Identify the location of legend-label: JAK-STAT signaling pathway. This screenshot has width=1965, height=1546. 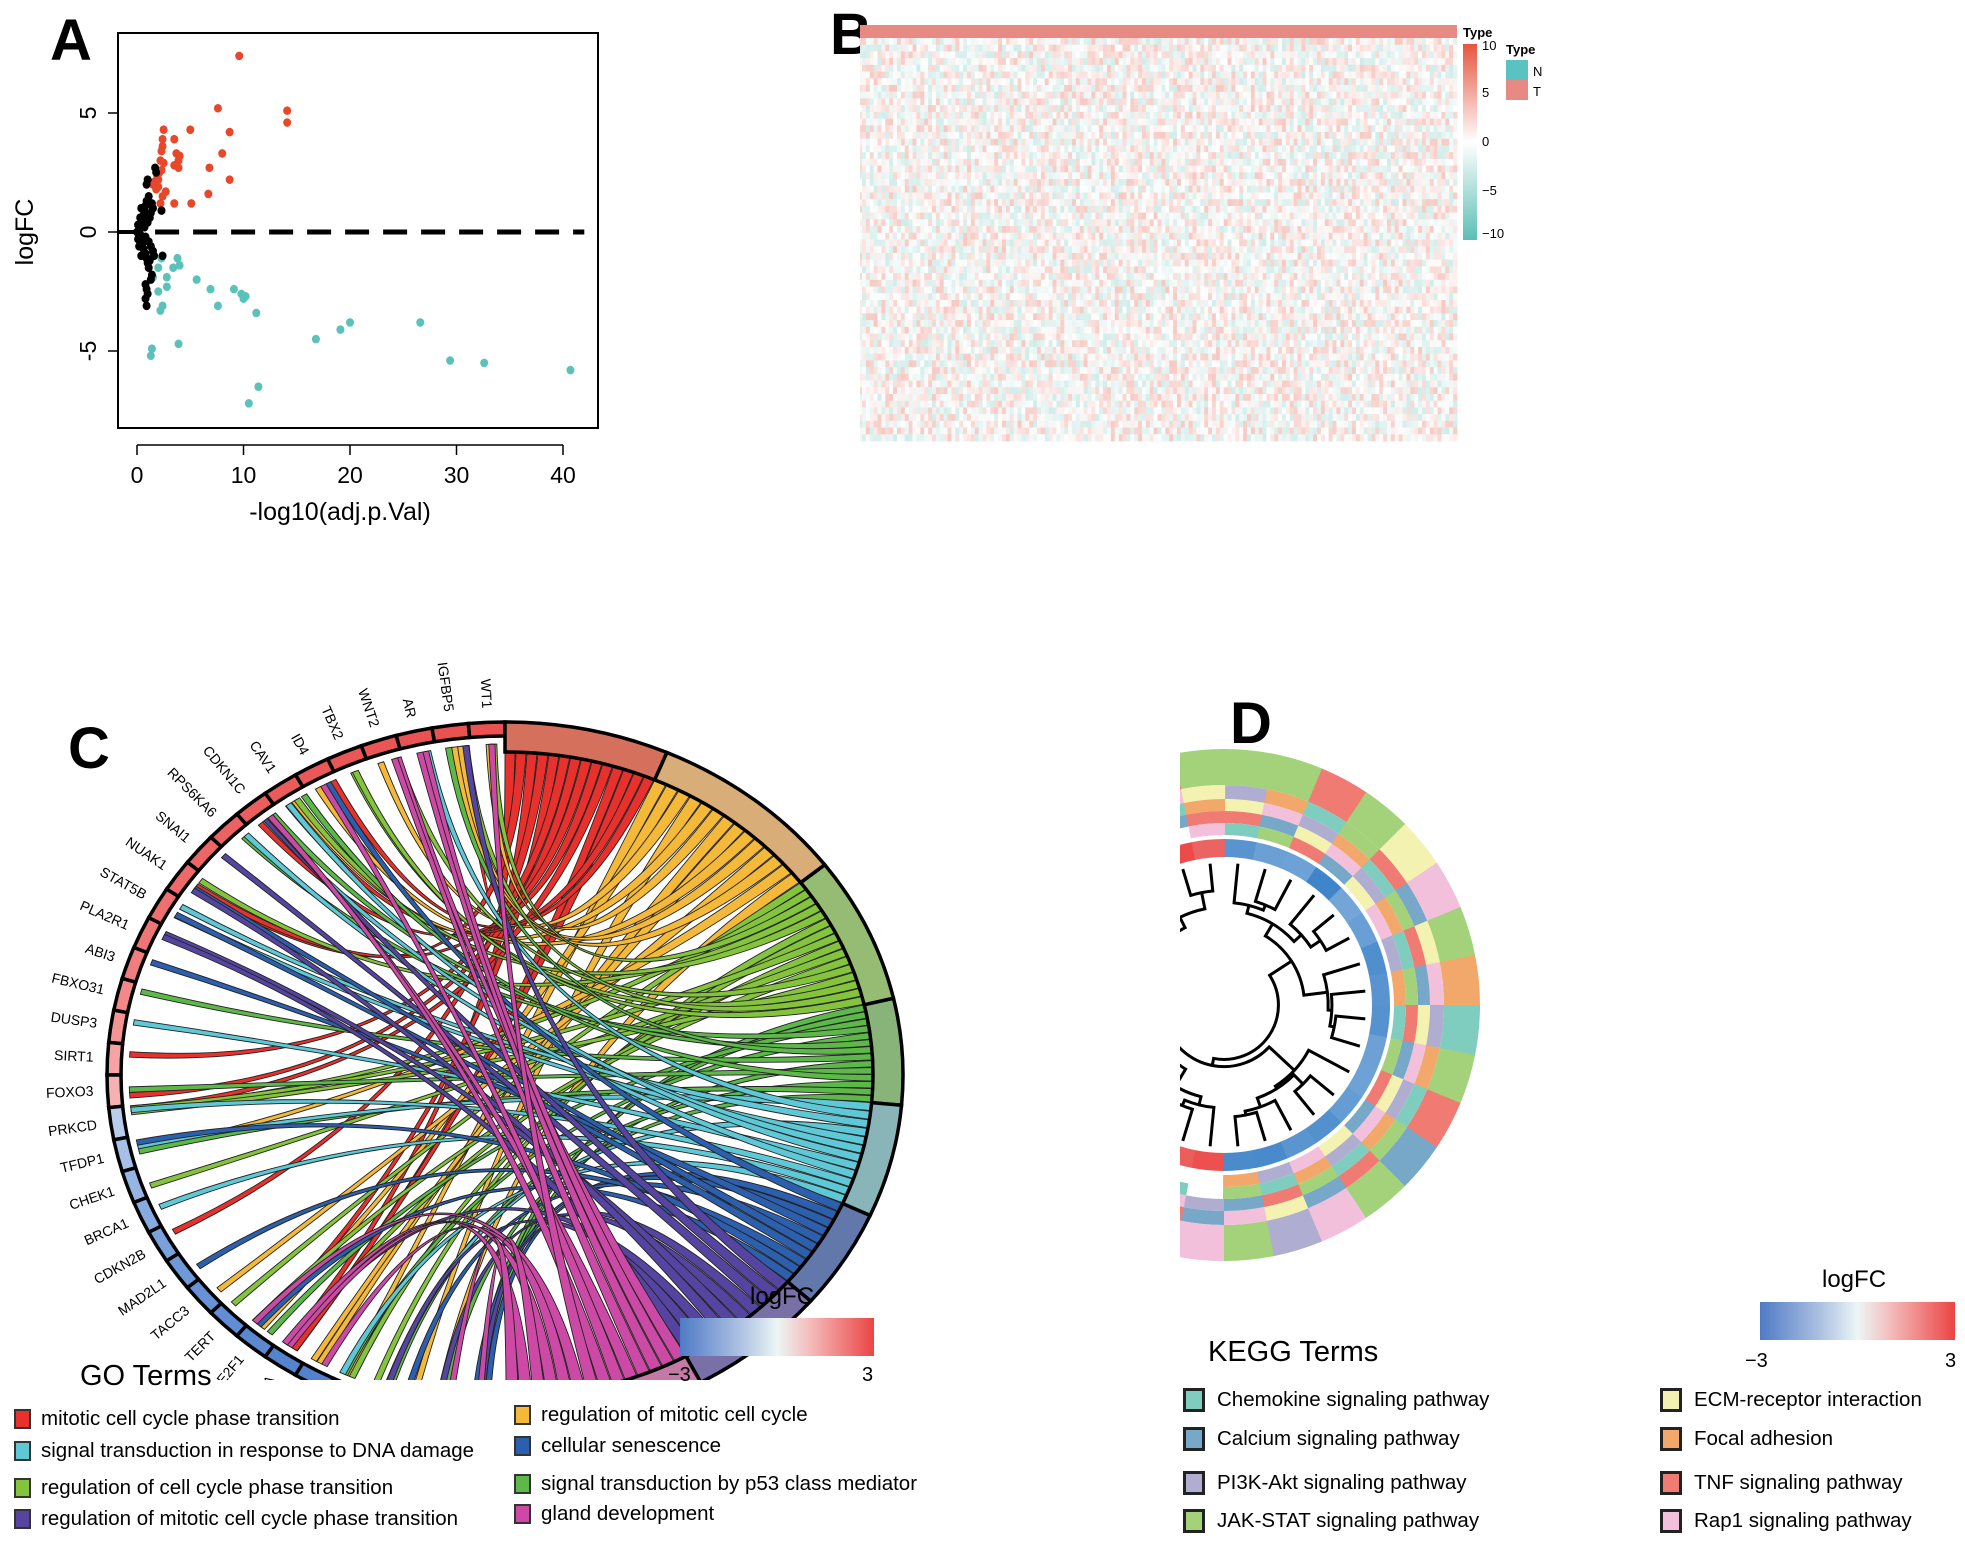
(1348, 1520).